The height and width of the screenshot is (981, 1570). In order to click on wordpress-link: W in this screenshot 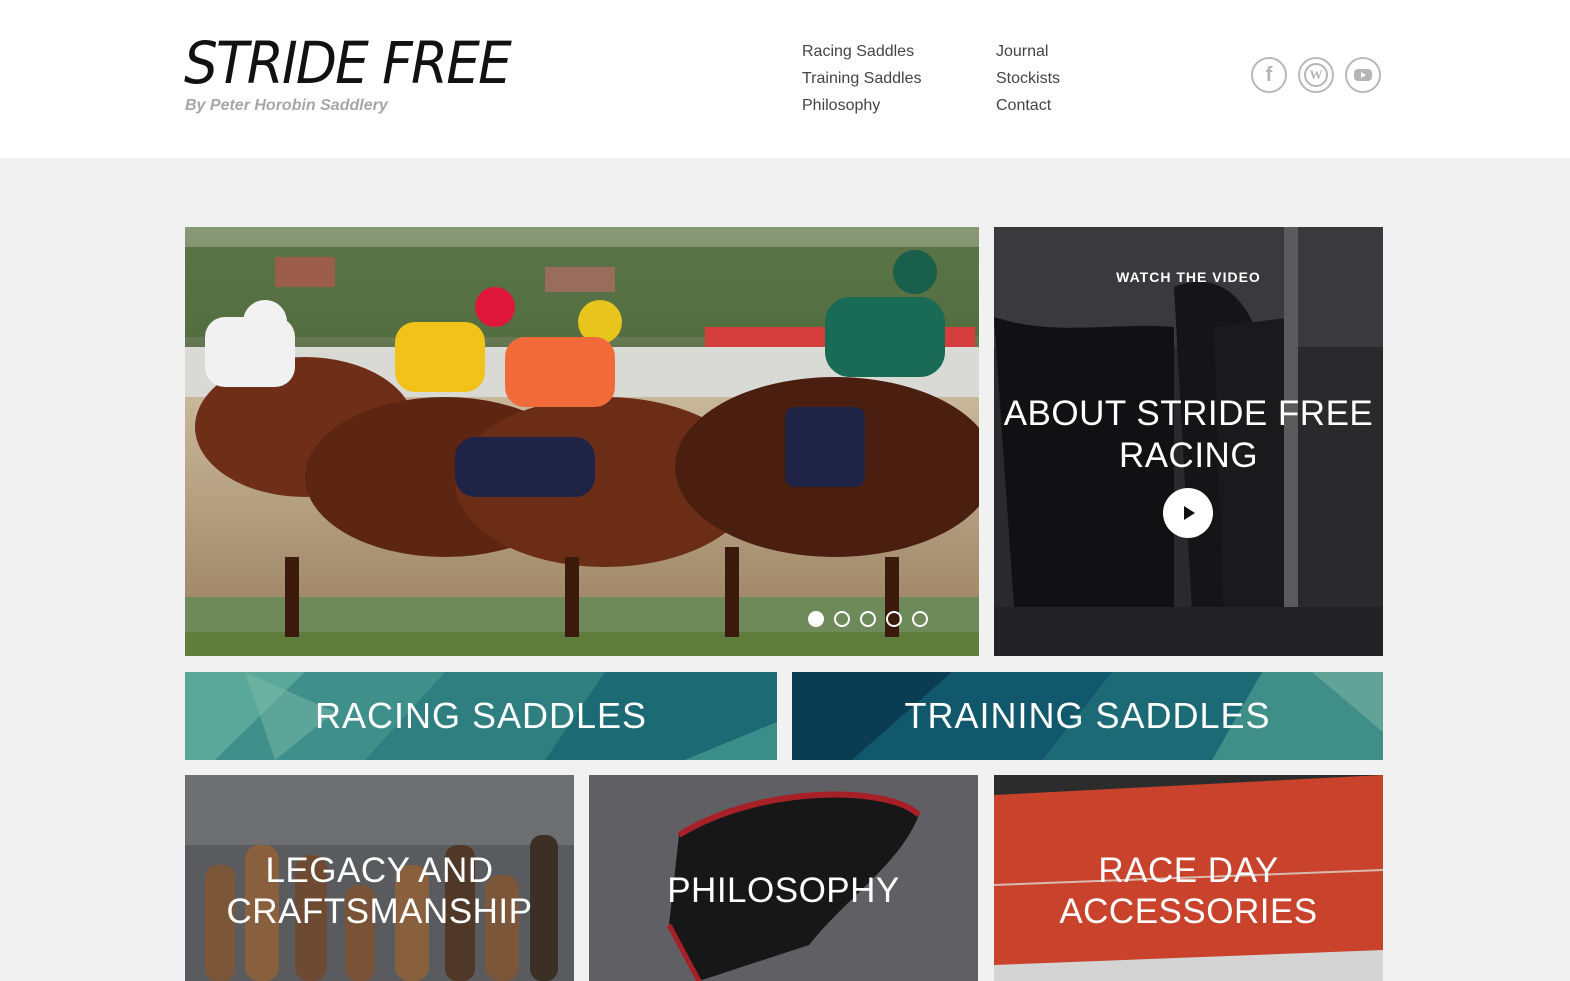, I will do `click(1316, 75)`.